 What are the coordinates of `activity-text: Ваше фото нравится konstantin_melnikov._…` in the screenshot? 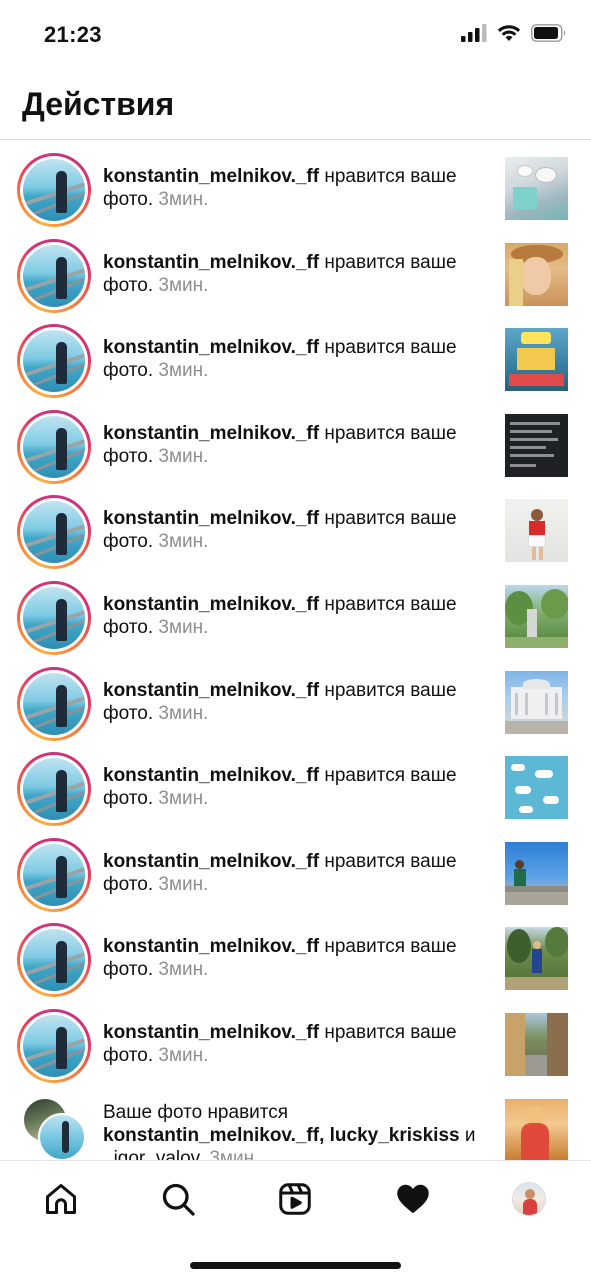 It's located at (298, 1130).